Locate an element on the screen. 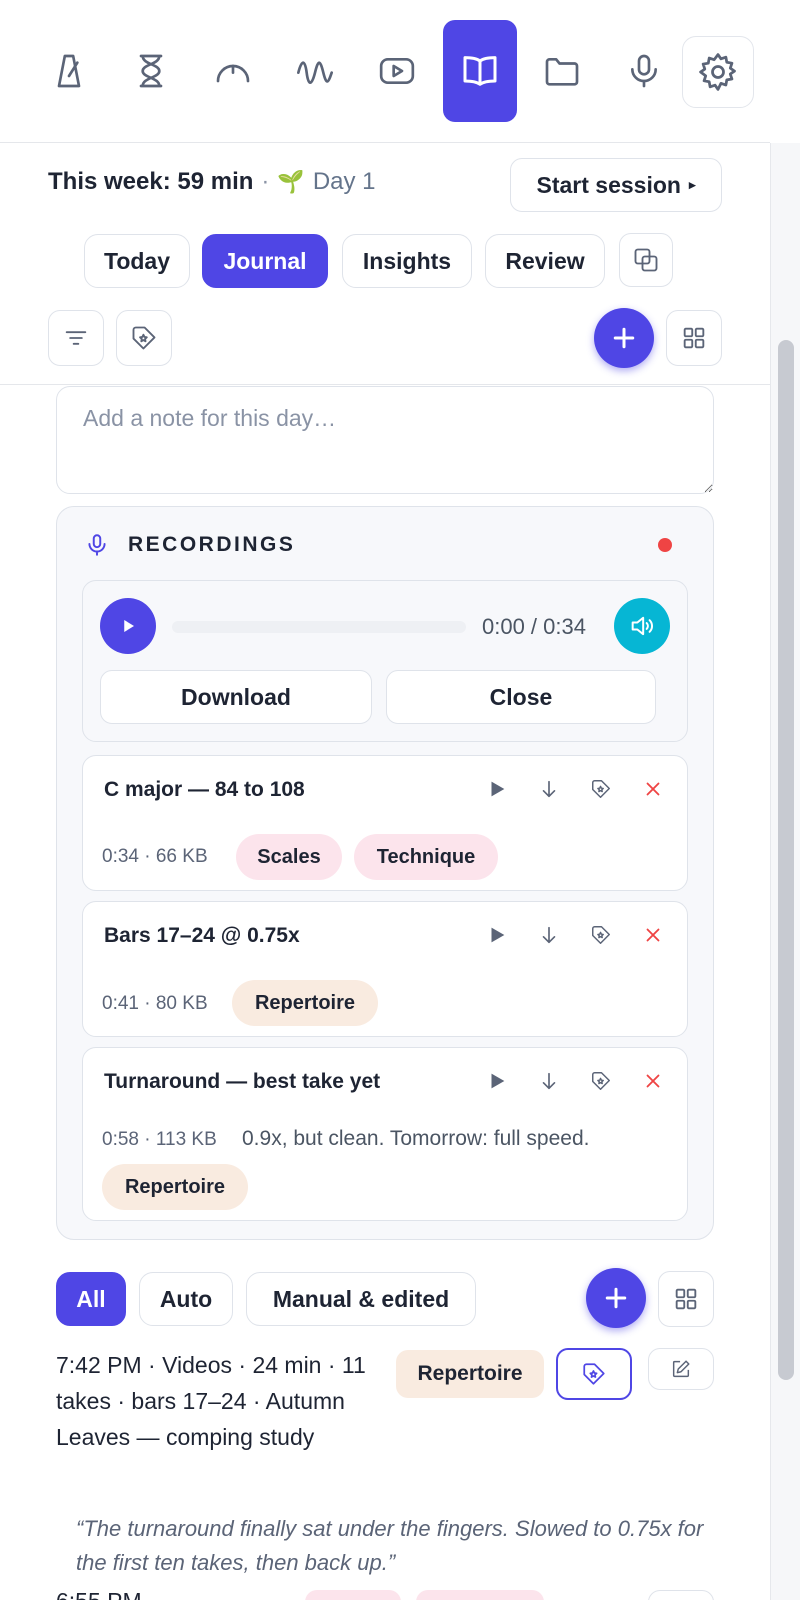 The image size is (800, 1600). start-session-button: Start session ▸ is located at coordinates (616, 185).